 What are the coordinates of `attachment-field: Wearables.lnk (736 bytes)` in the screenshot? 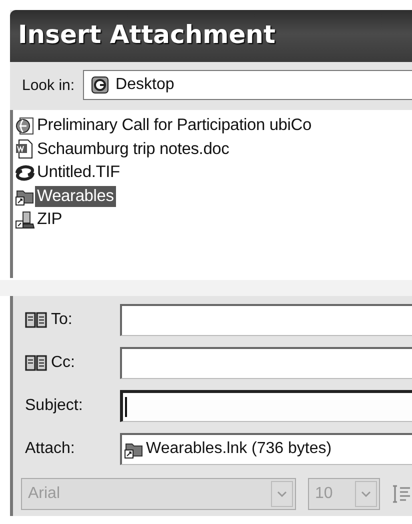 It's located at (266, 448).